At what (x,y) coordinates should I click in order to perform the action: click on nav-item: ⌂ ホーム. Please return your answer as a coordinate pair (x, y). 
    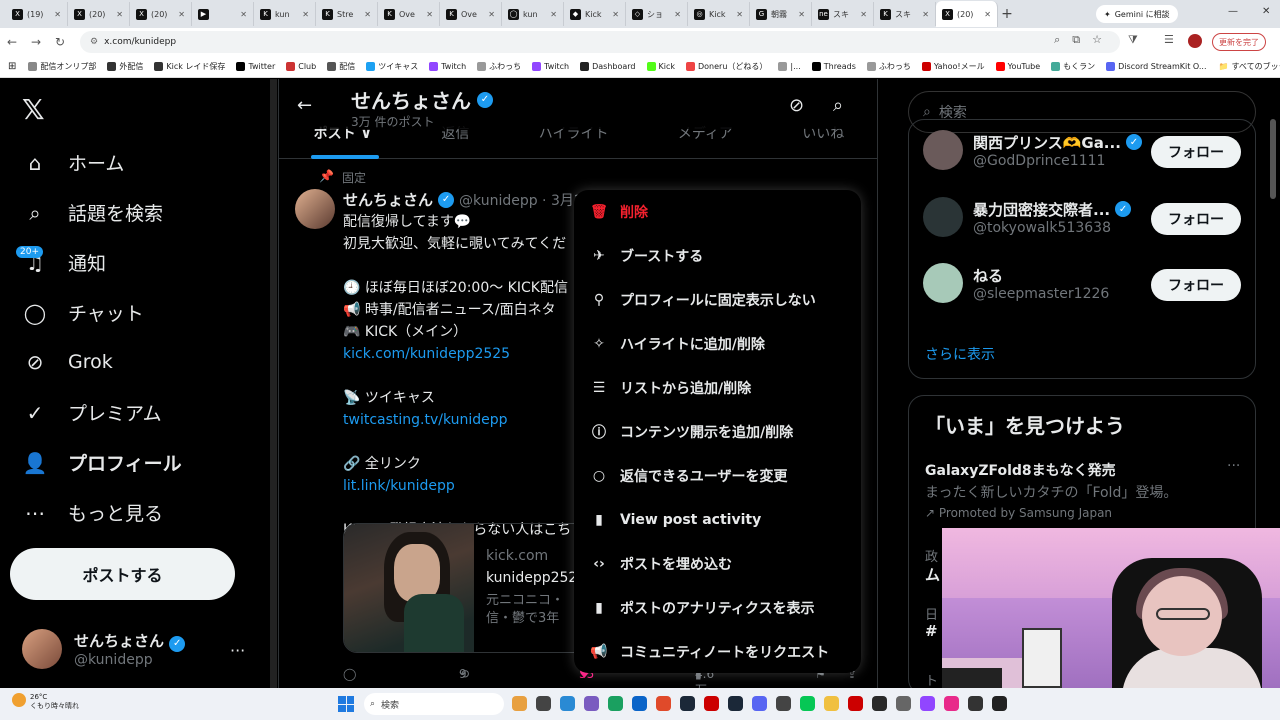
    Looking at the image, I should click on (73, 162).